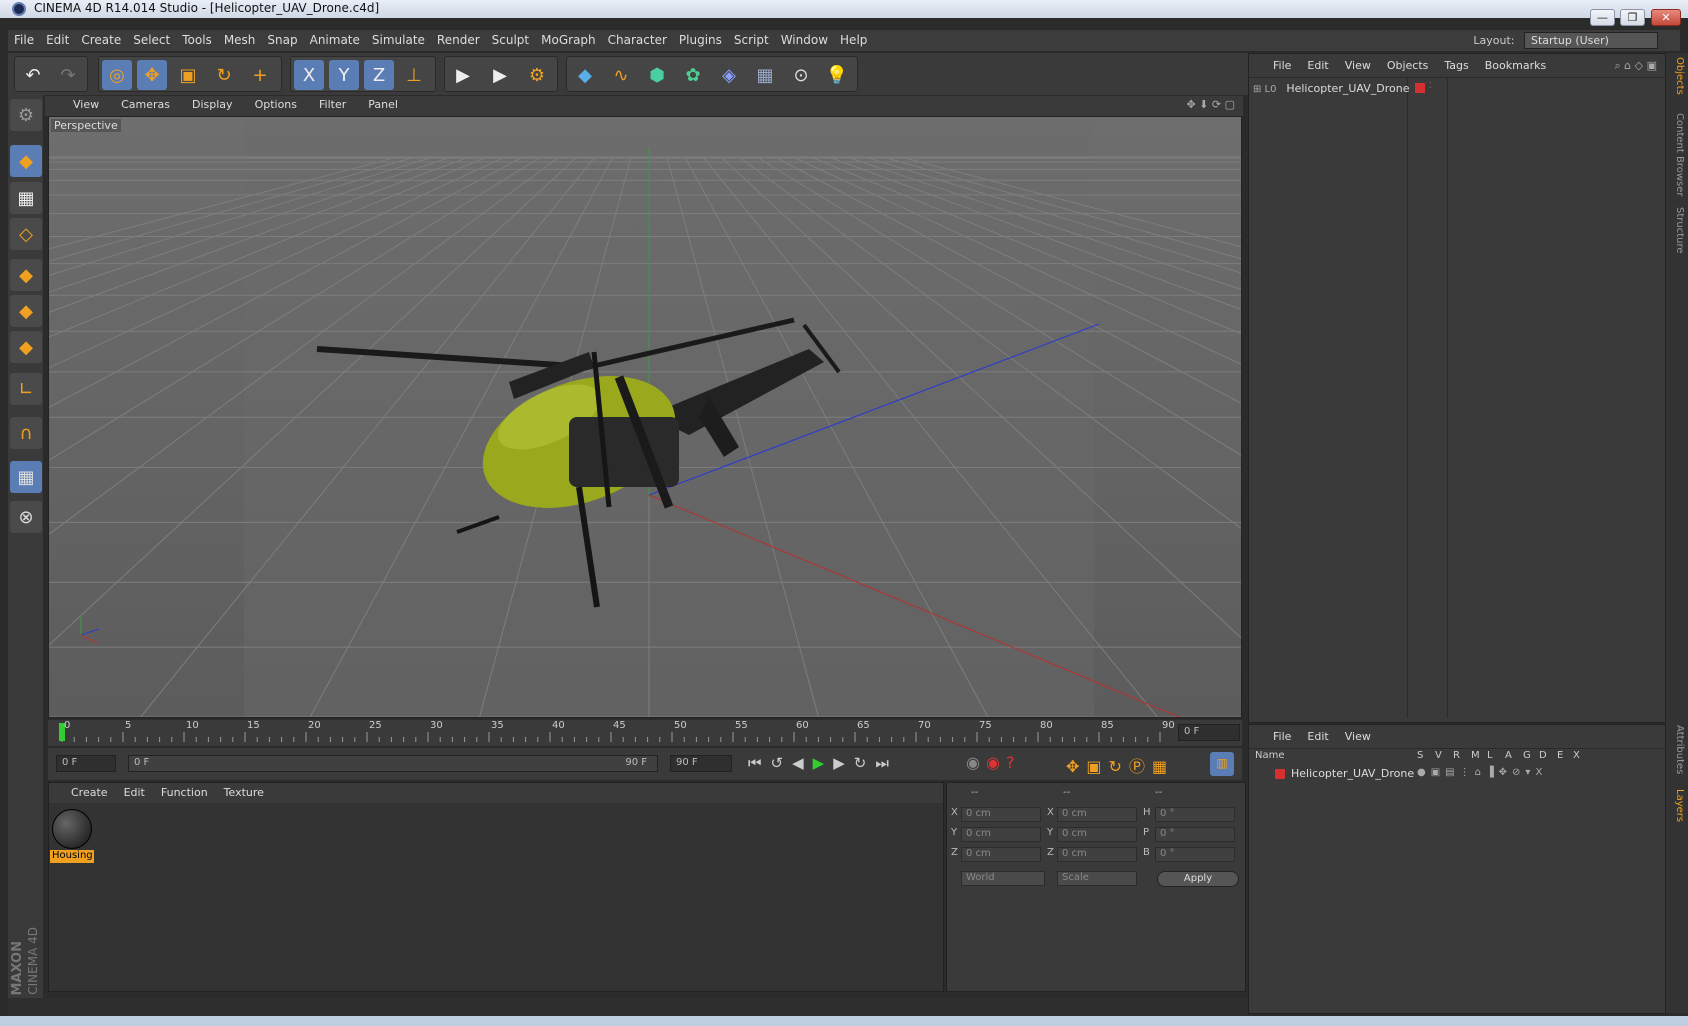  I want to click on render-settings-icon: ⚙, so click(537, 75).